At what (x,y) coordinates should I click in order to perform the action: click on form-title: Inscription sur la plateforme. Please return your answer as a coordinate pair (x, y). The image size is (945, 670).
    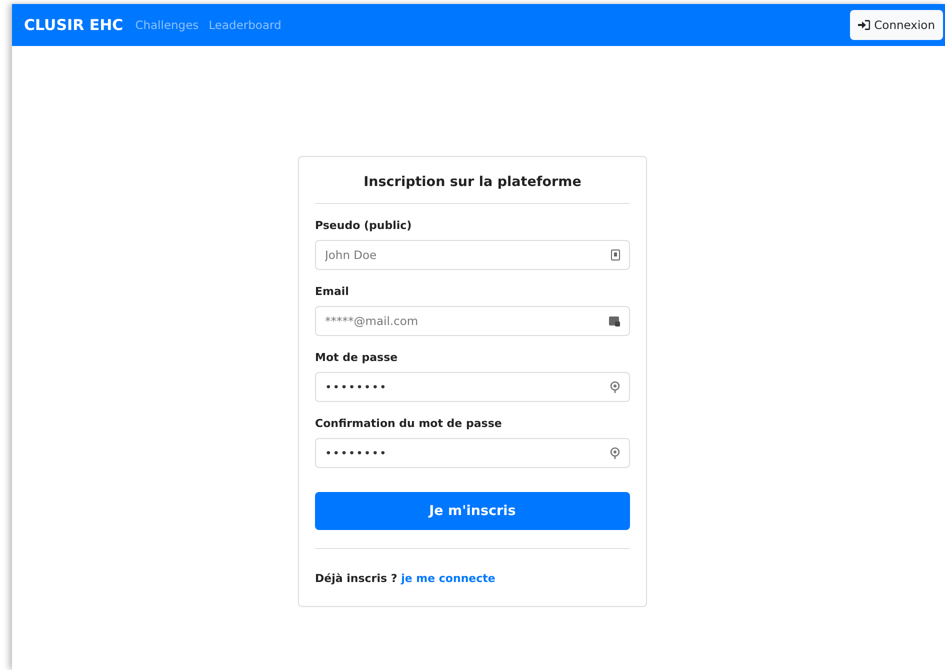
    Looking at the image, I should click on (472, 180).